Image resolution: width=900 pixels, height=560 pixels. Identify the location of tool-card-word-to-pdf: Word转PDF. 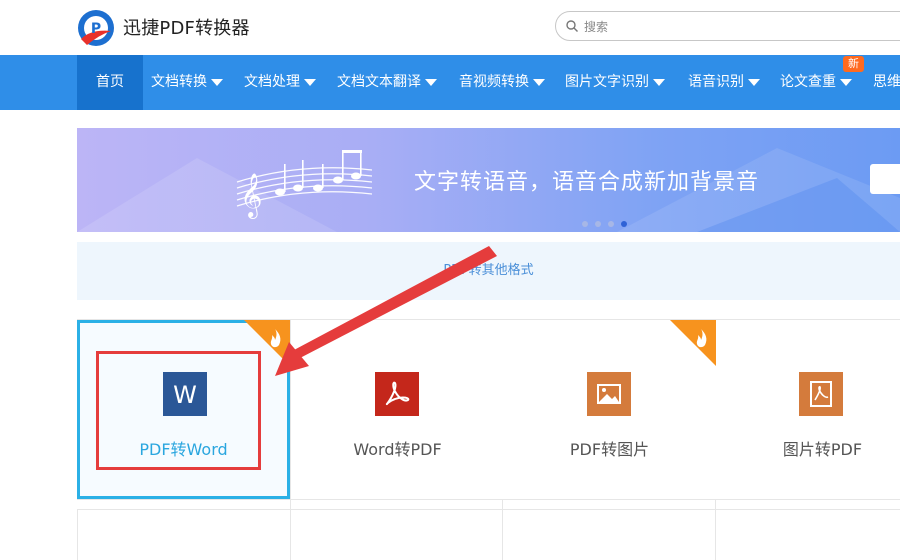
(397, 409).